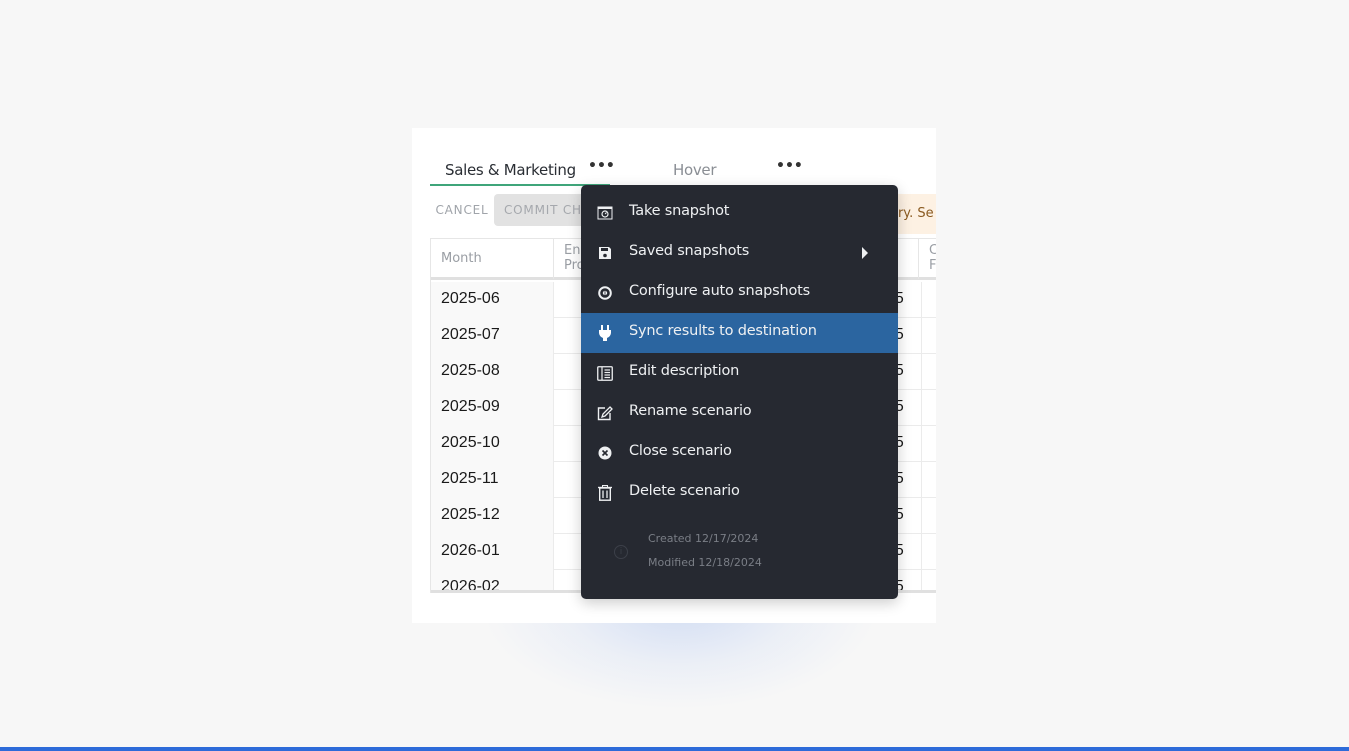  Describe the element at coordinates (684, 491) in the screenshot. I see `menu-item-label: Delete scenario` at that location.